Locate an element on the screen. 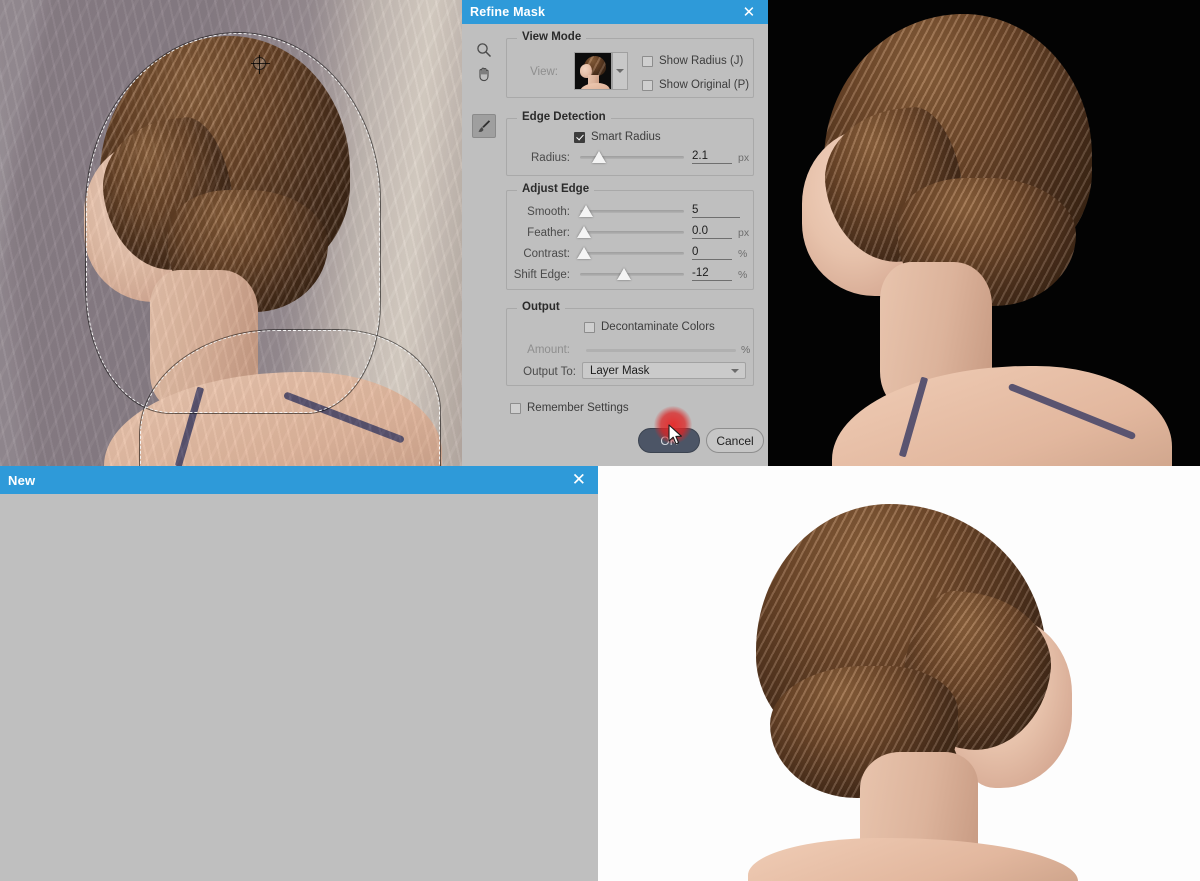 The width and height of the screenshot is (1200, 881). shoulder-shape is located at coordinates (913, 859).